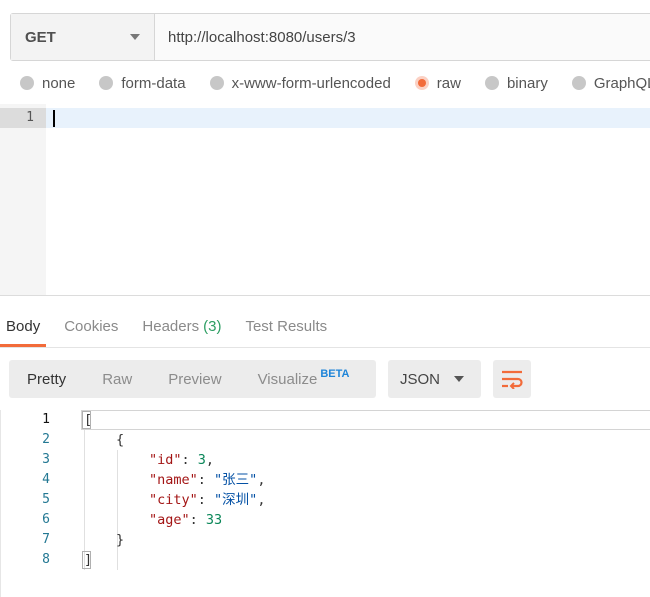 This screenshot has height=597, width=650. Describe the element at coordinates (325, 460) in the screenshot. I see `code-line: 3 "id": 3,` at that location.